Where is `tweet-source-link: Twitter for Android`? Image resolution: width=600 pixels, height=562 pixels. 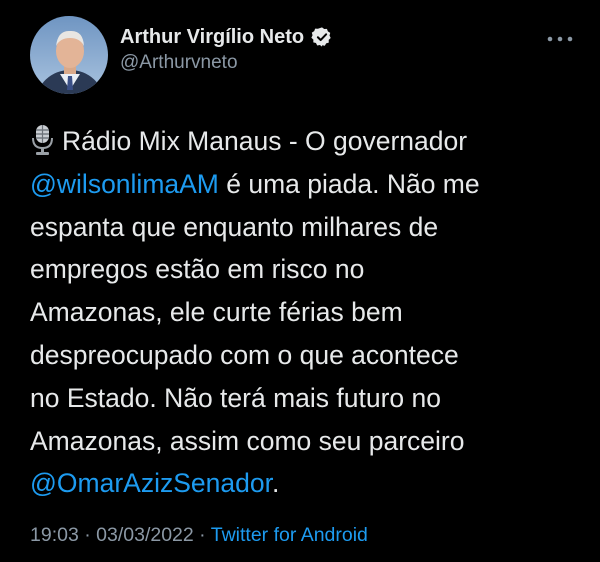 tweet-source-link: Twitter for Android is located at coordinates (289, 535).